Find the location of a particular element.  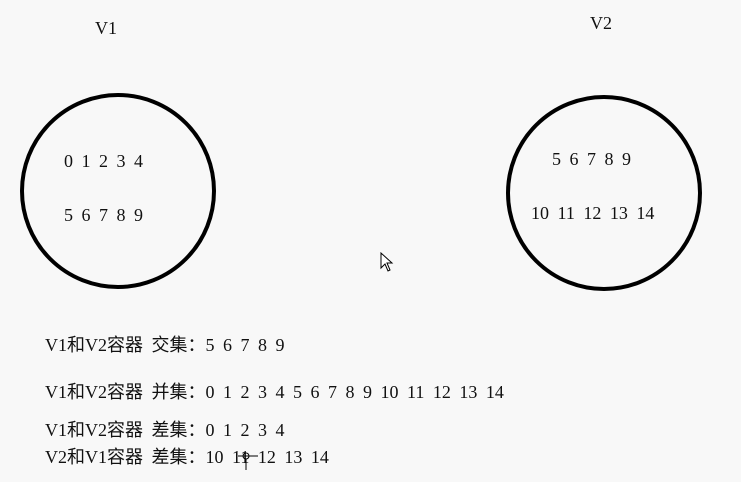

v1-title: V1 is located at coordinates (106, 28).